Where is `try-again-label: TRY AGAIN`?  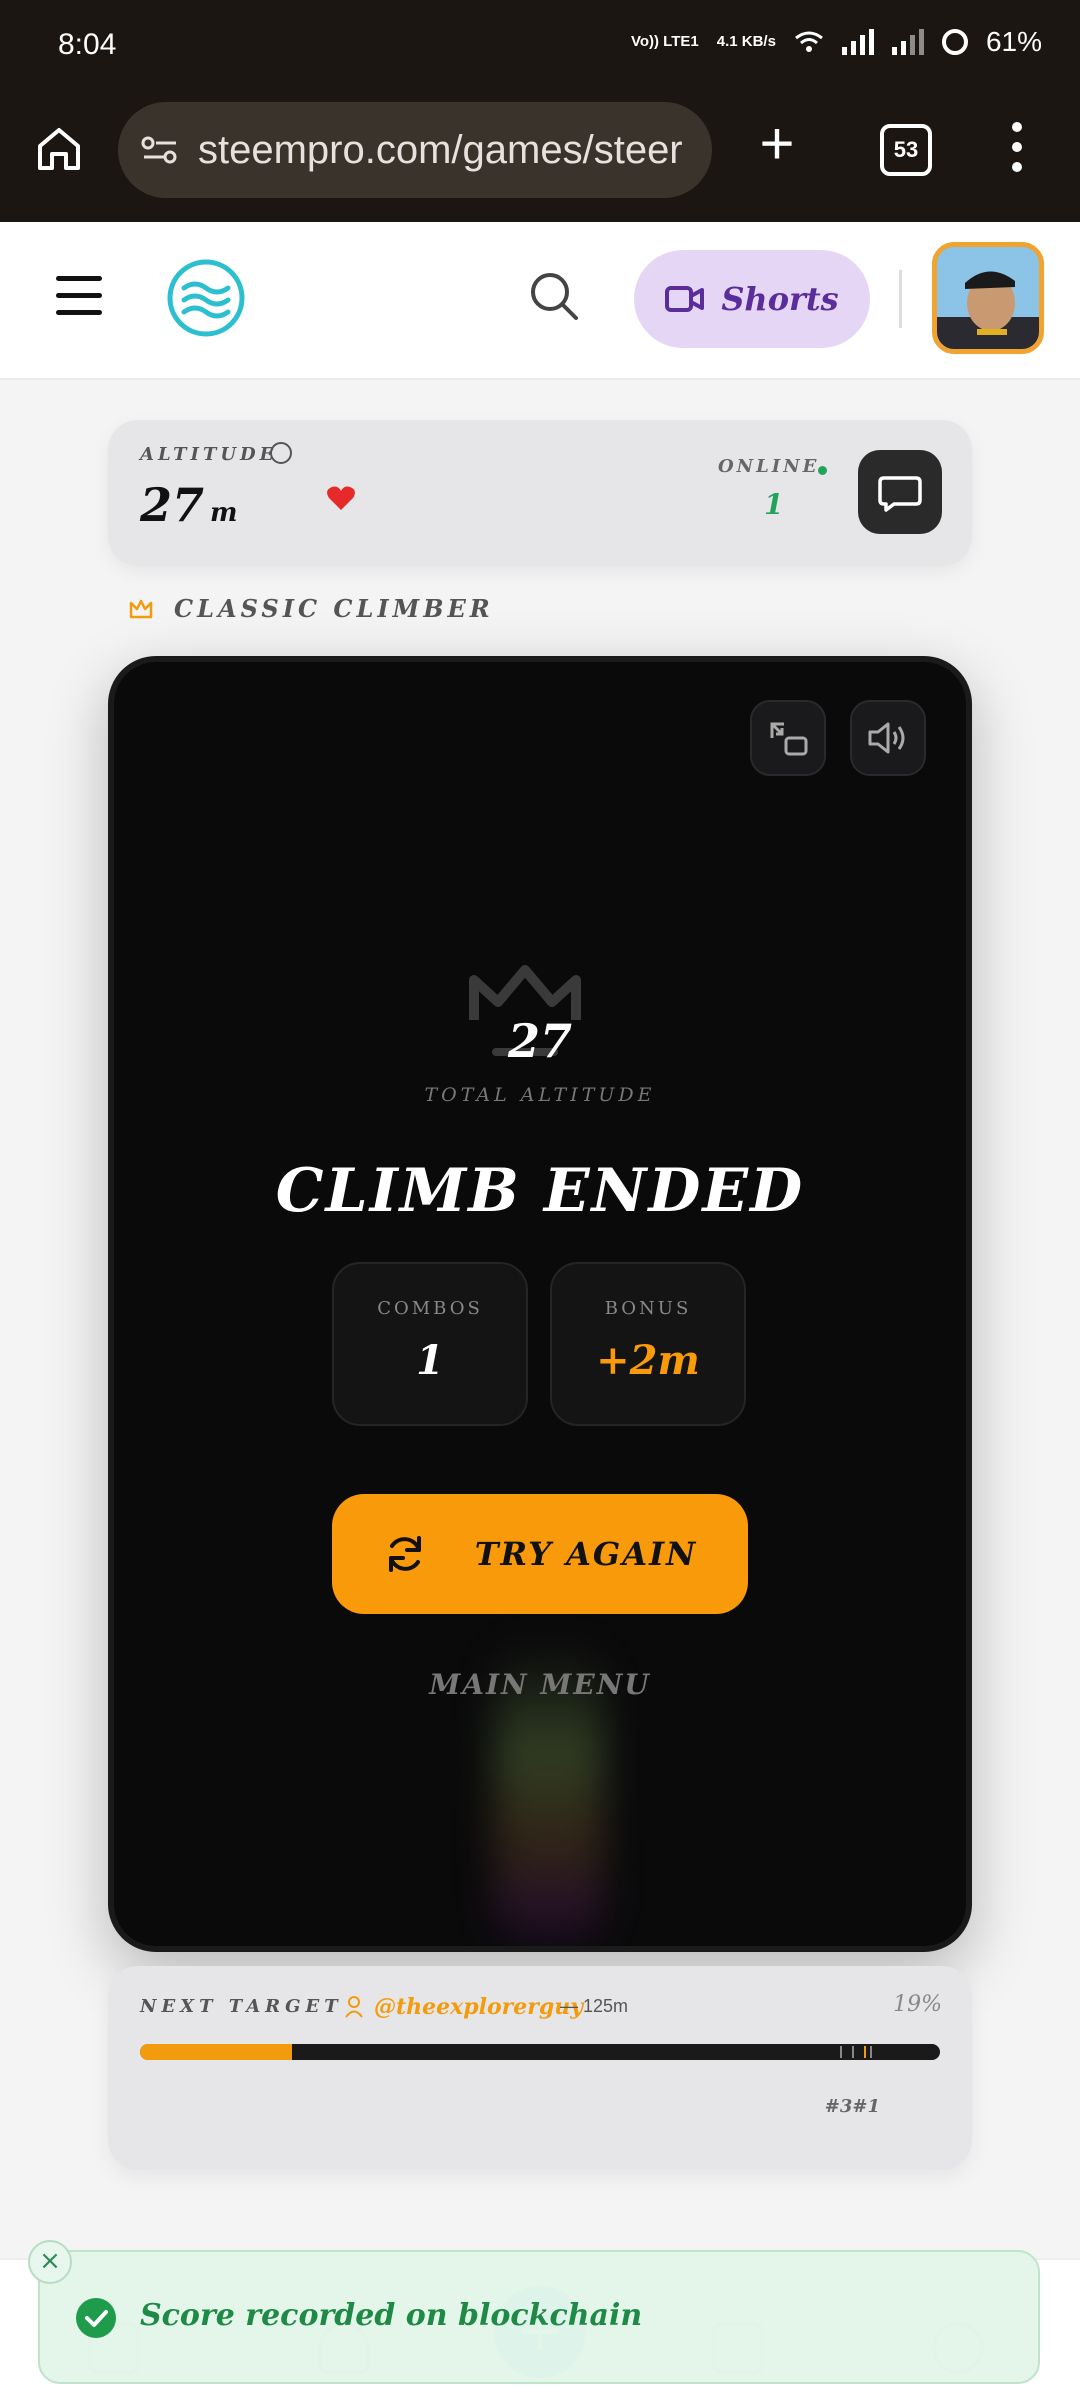
try-again-label: TRY AGAIN is located at coordinates (586, 1554).